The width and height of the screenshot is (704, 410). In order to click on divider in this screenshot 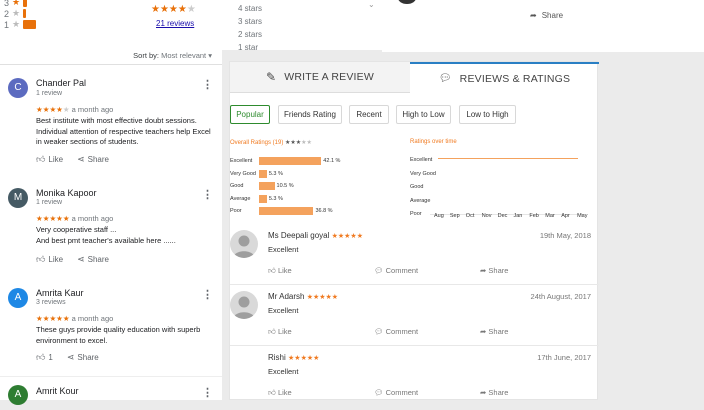, I will do `click(414, 345)`.